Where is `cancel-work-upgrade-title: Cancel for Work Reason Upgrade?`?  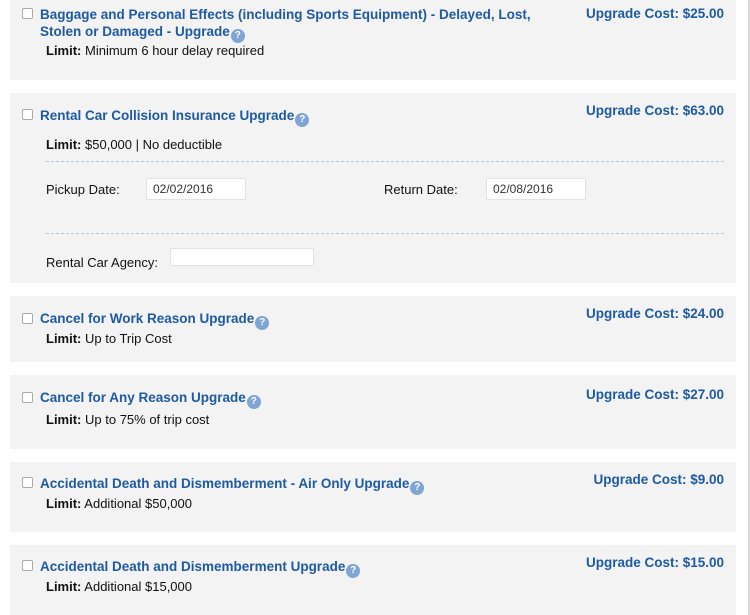
cancel-work-upgrade-title: Cancel for Work Reason Upgrade? is located at coordinates (155, 320).